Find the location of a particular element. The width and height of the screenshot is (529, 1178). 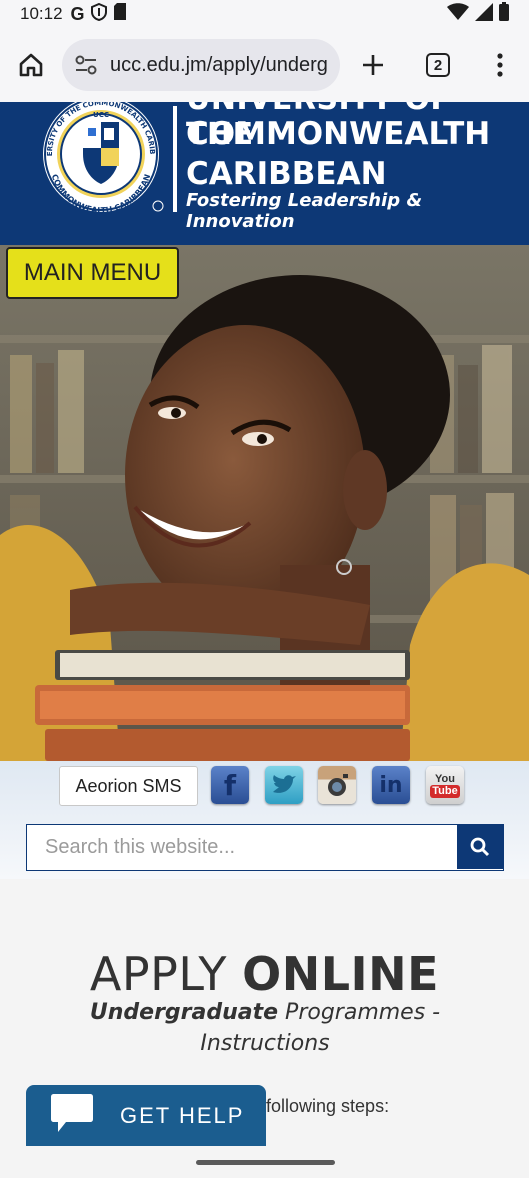

youtube-icon: You Tube is located at coordinates (445, 785).